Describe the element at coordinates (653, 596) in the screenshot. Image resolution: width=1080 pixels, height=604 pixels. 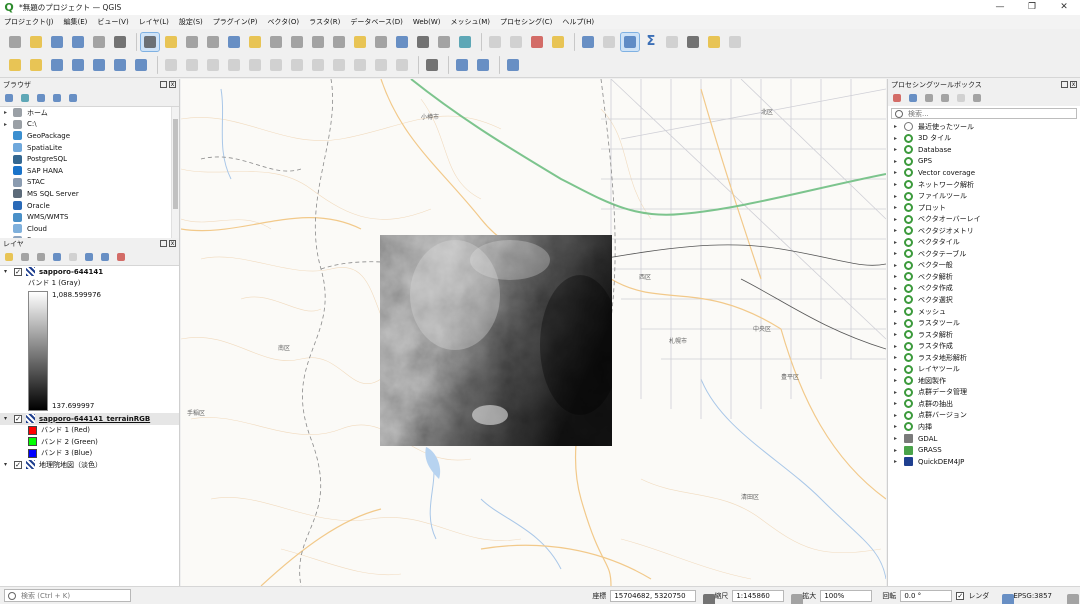
I see `coordinate-field: 15704682, 5320750` at that location.